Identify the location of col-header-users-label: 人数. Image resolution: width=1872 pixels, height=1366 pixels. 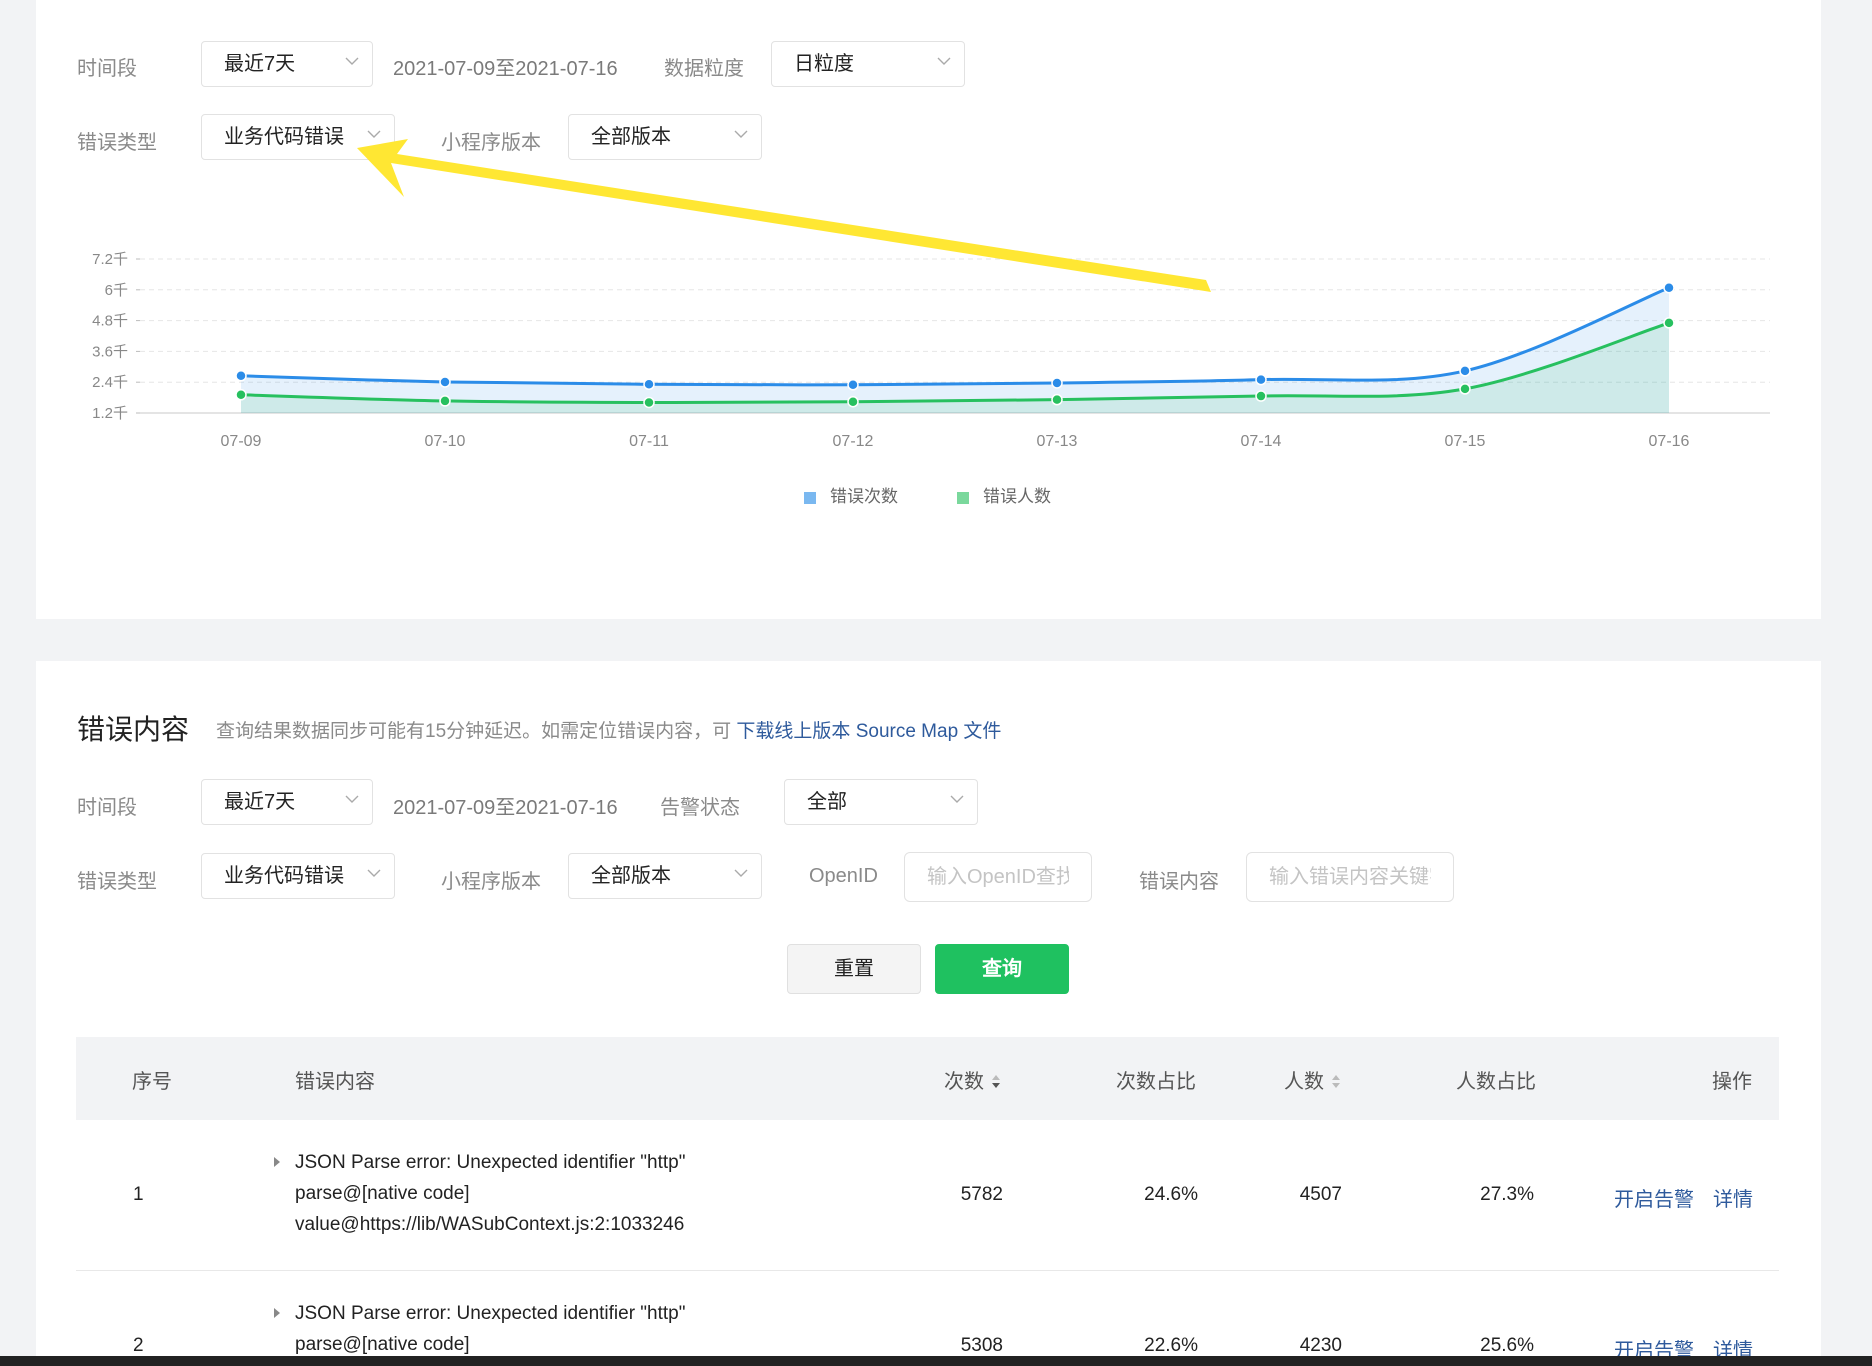
(1304, 1082).